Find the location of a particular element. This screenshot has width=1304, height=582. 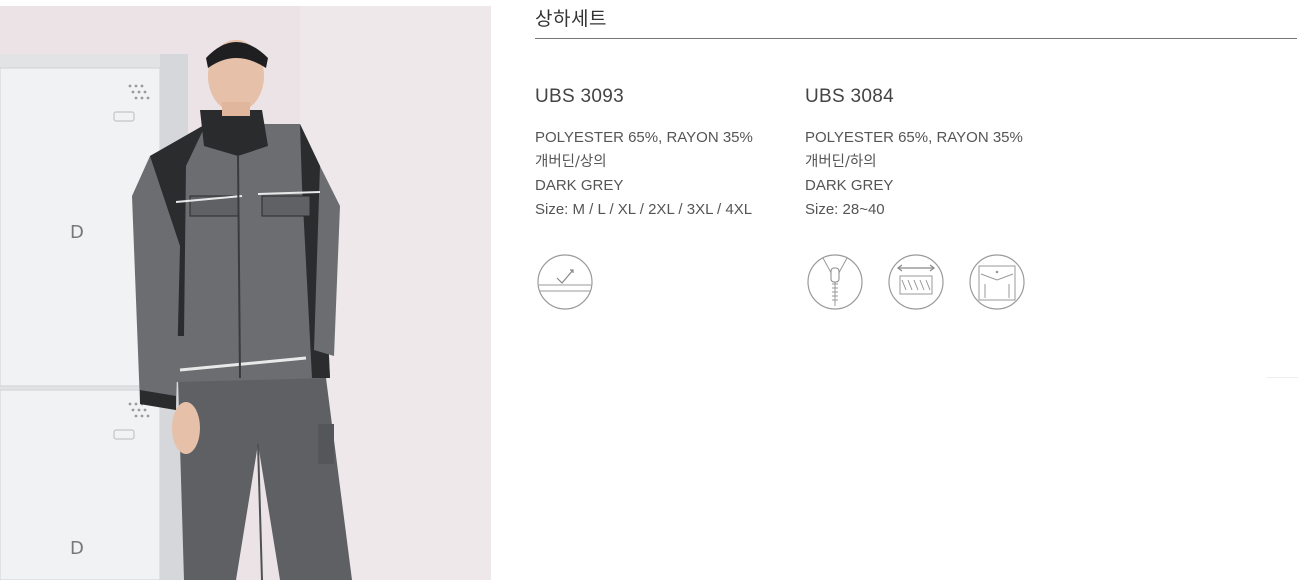

product-type: 개버딘/상의 is located at coordinates (571, 162).